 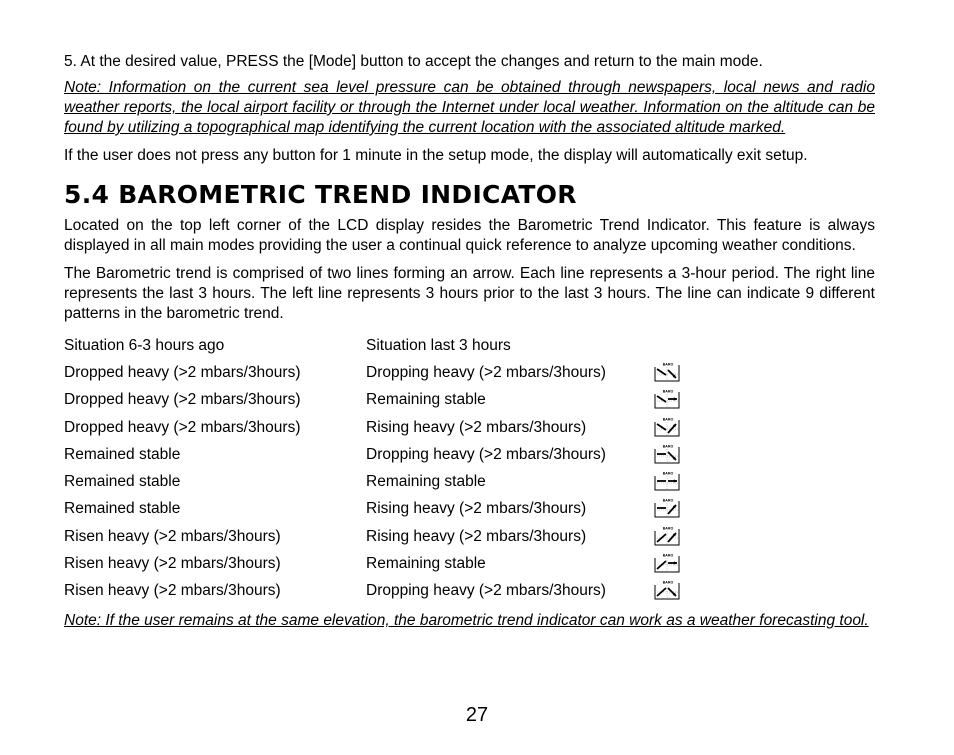 What do you see at coordinates (438, 345) in the screenshot?
I see `header-last: Situation last 3 hours` at bounding box center [438, 345].